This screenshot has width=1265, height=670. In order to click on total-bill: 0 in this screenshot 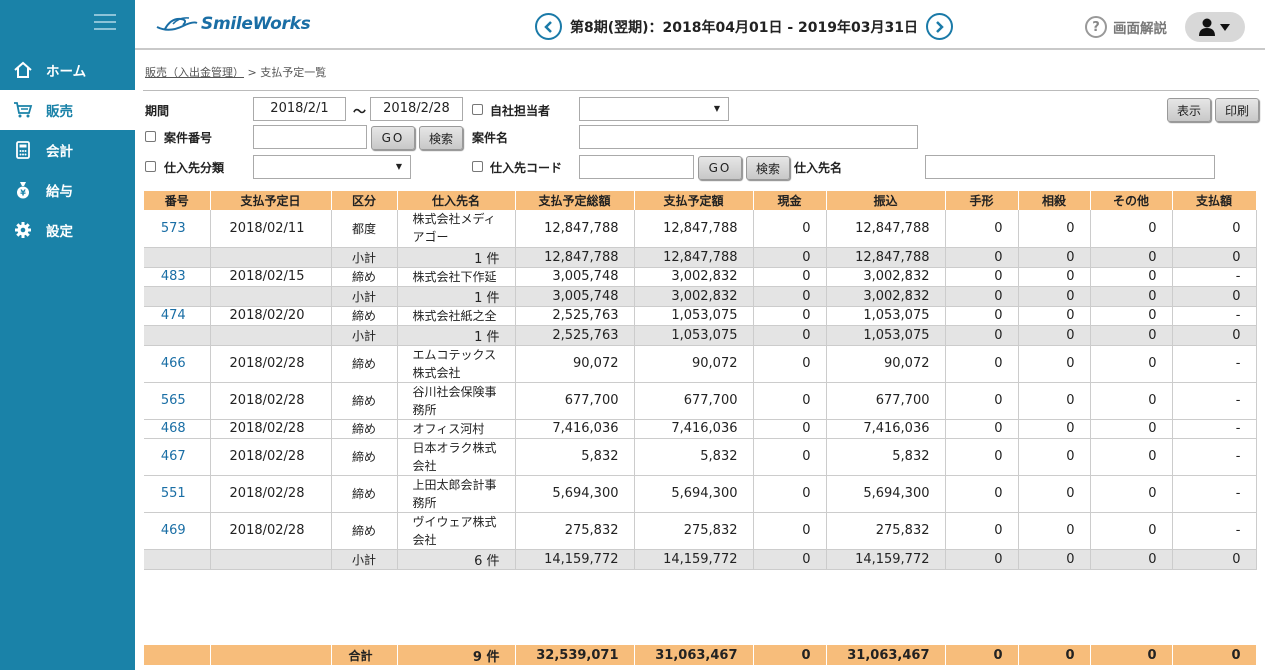, I will do `click(982, 655)`.